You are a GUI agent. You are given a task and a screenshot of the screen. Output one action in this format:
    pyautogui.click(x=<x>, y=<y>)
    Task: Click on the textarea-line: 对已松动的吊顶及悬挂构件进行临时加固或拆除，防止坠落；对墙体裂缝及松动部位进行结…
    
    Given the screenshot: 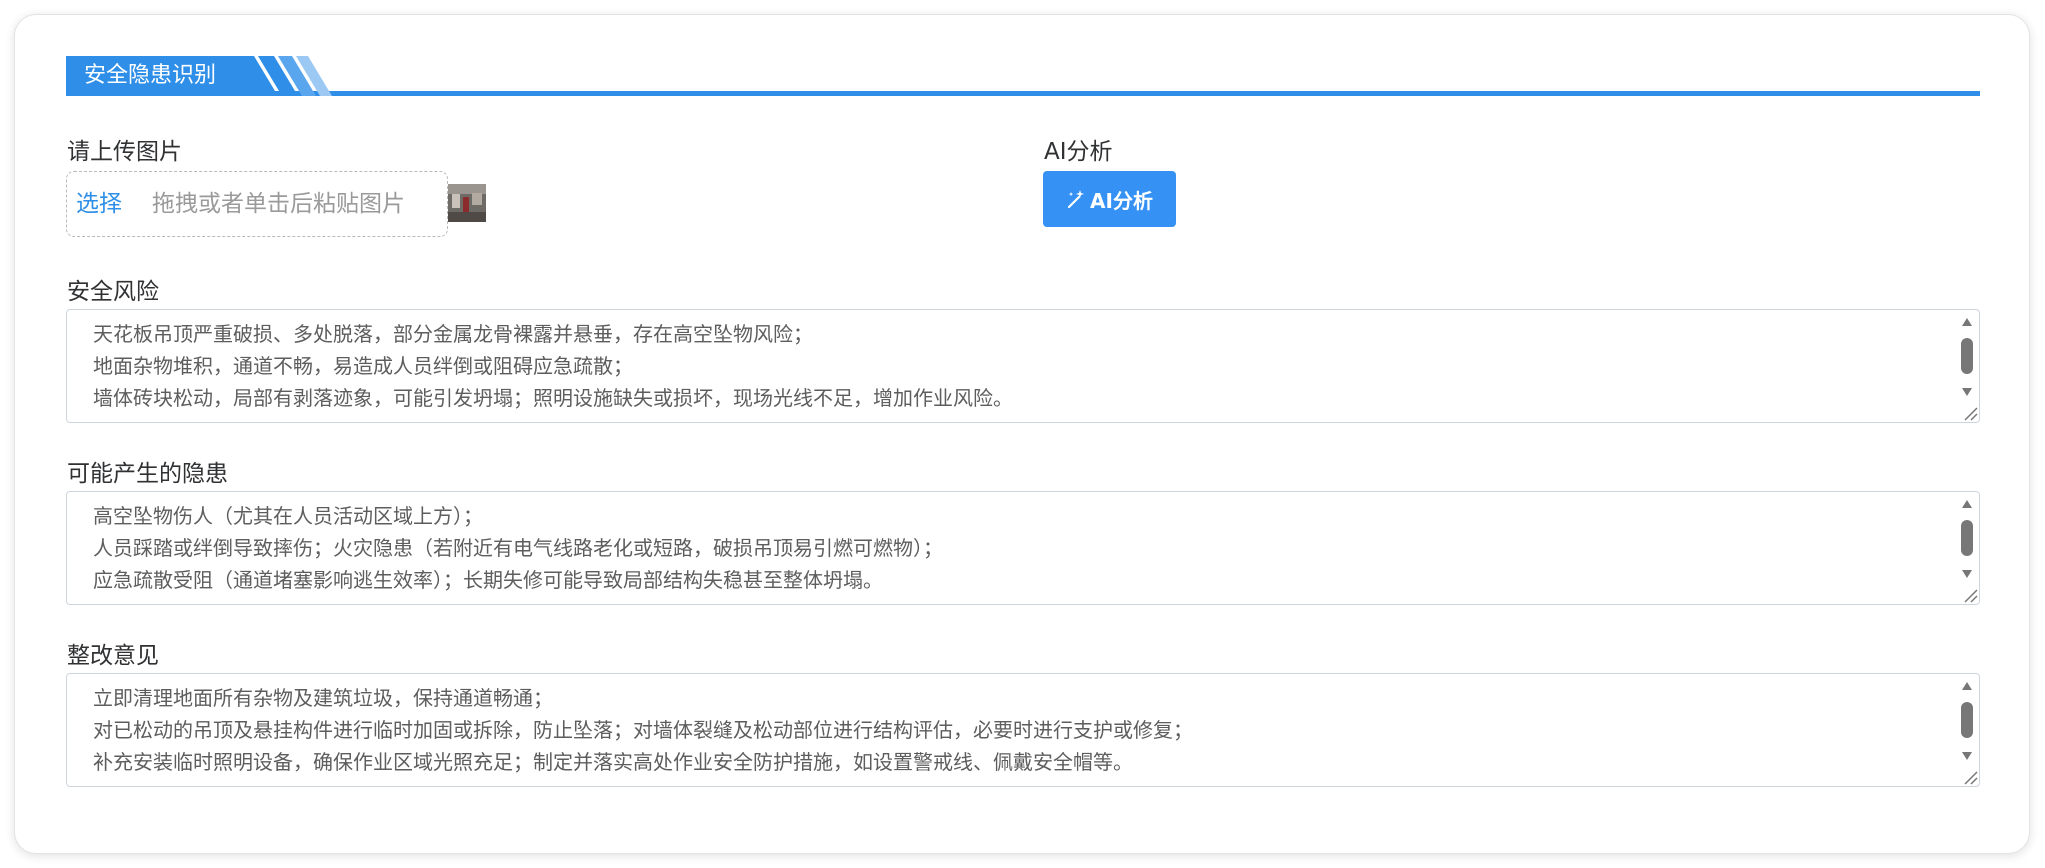 What is the action you would take?
    pyautogui.click(x=643, y=730)
    